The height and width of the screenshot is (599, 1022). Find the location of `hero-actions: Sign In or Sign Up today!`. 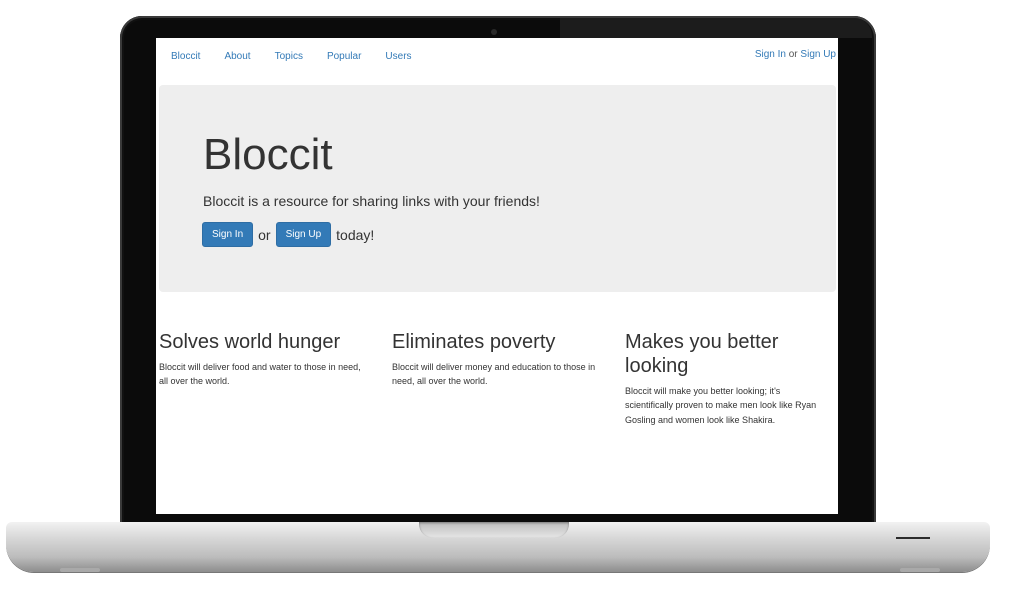

hero-actions: Sign In or Sign Up today! is located at coordinates (290, 234).